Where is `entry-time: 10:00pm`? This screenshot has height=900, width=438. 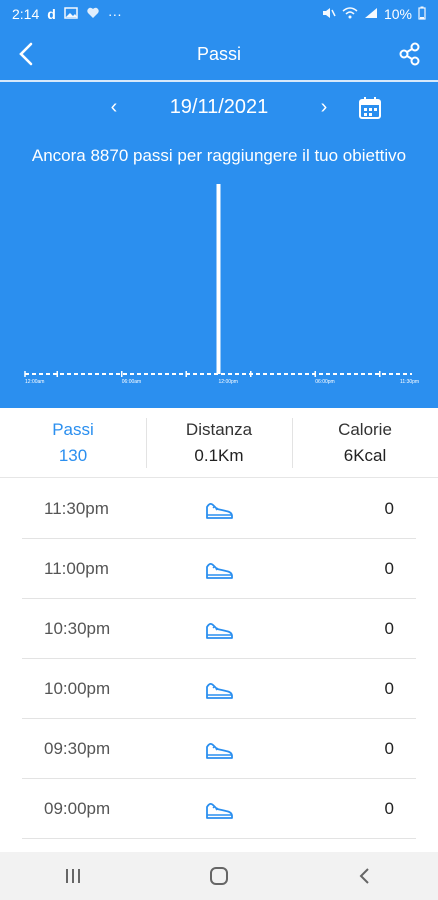
entry-time: 10:00pm is located at coordinates (77, 688).